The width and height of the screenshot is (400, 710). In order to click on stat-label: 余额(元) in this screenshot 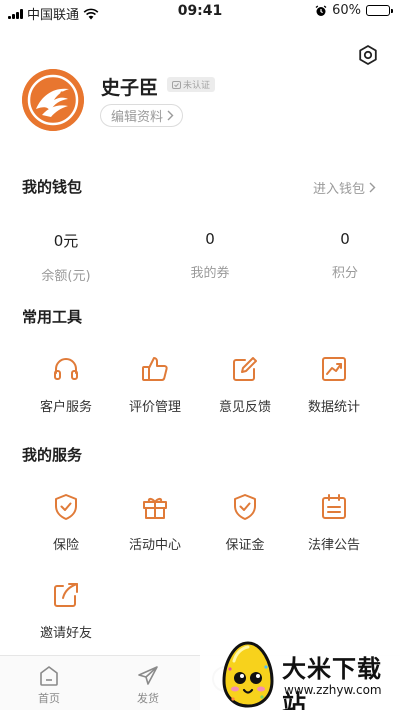, I will do `click(66, 276)`.